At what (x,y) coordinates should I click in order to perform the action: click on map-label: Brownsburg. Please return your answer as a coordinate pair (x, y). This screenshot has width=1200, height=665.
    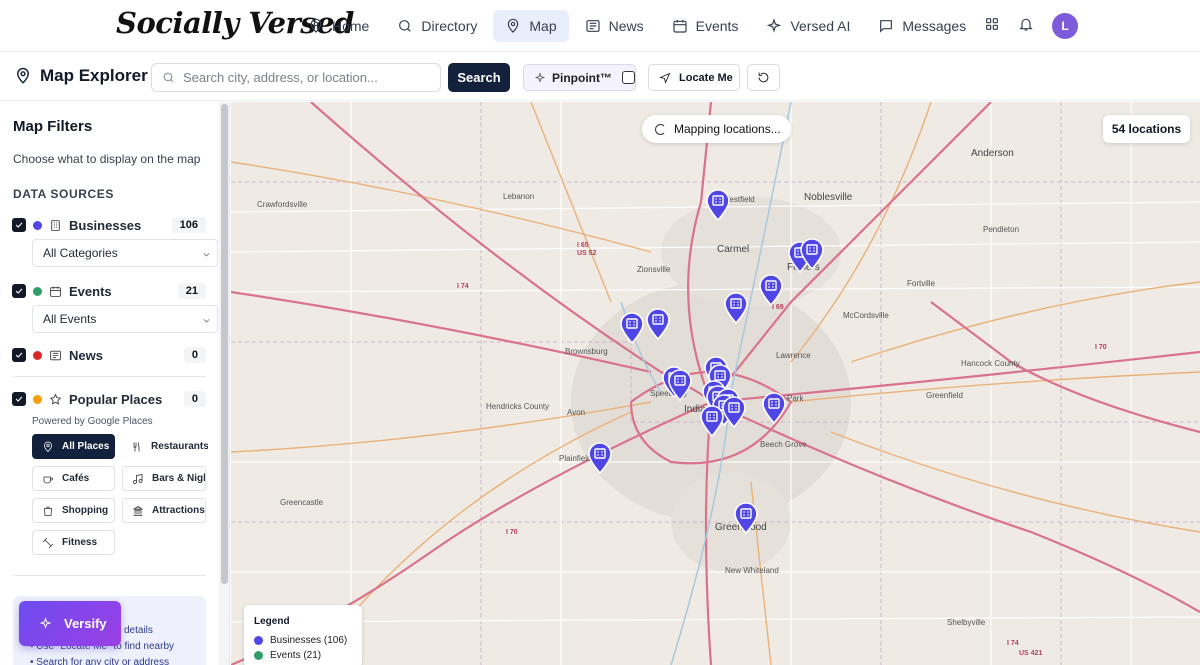
    Looking at the image, I should click on (586, 351).